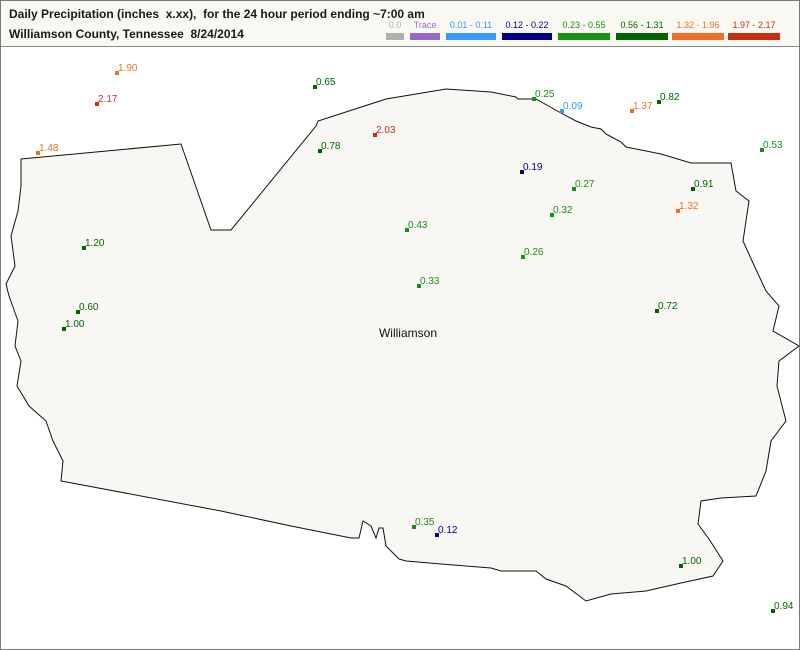 Image resolution: width=800 pixels, height=650 pixels. I want to click on station-value-label: 0.35, so click(425, 522).